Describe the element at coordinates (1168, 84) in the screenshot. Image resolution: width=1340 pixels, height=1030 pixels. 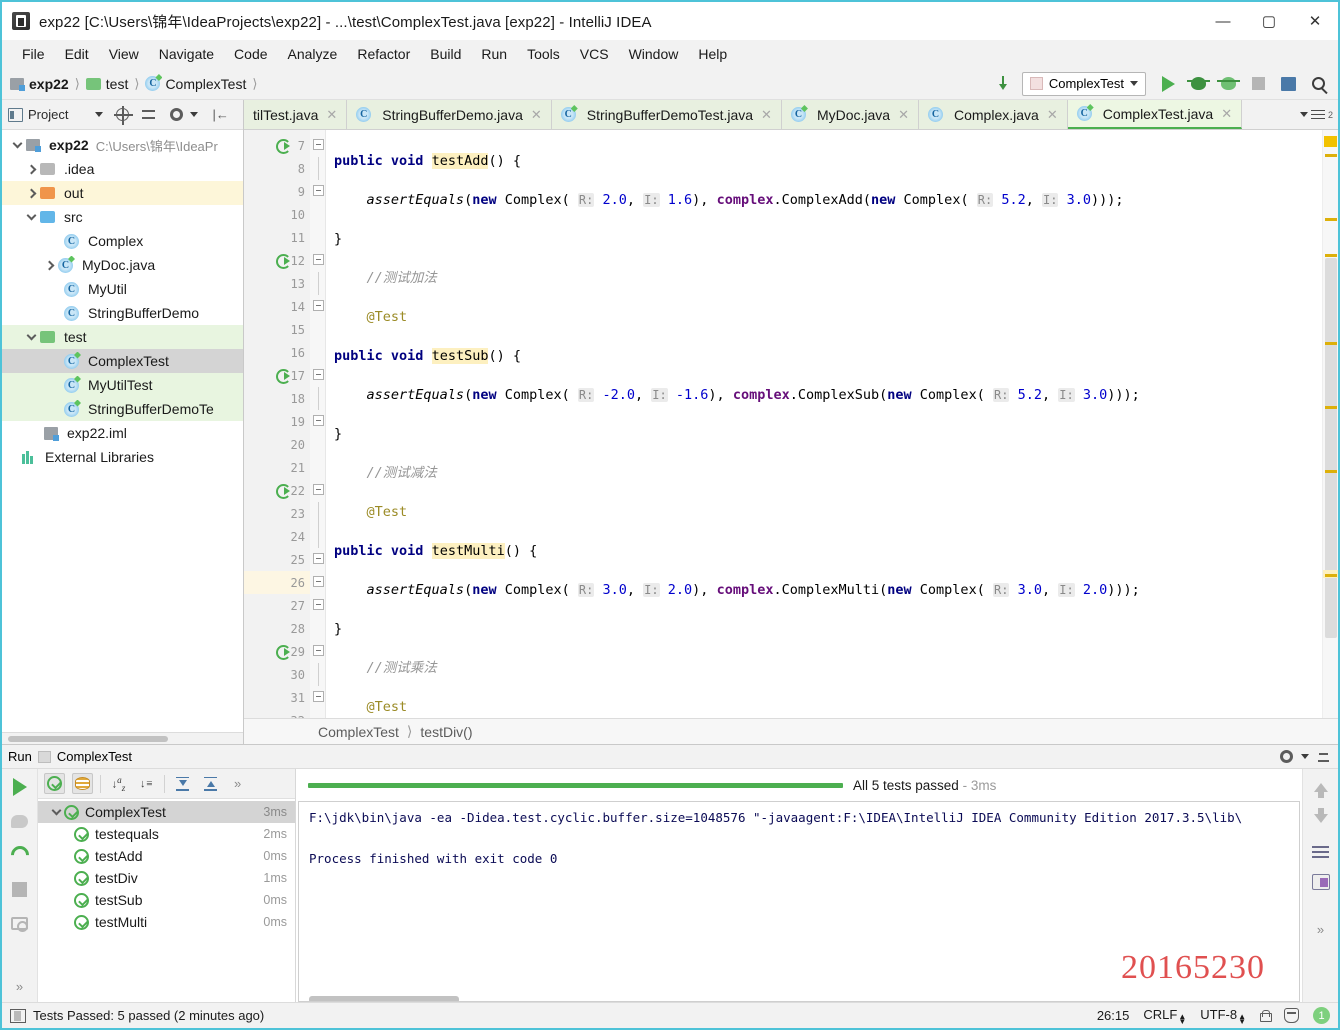
I see `run-button` at that location.